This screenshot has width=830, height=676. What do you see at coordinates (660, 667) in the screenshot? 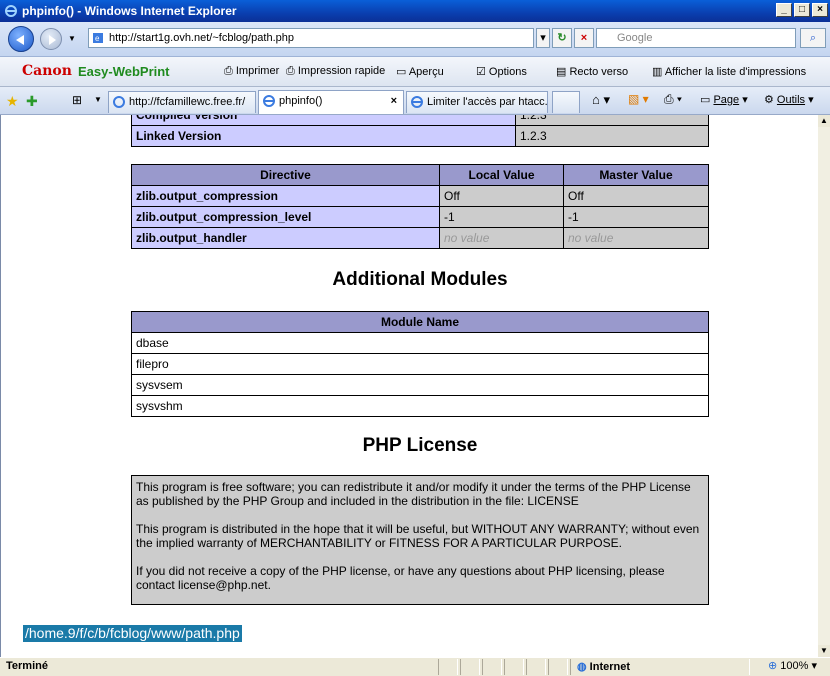
I see `security-zone: ◍ Internet` at bounding box center [660, 667].